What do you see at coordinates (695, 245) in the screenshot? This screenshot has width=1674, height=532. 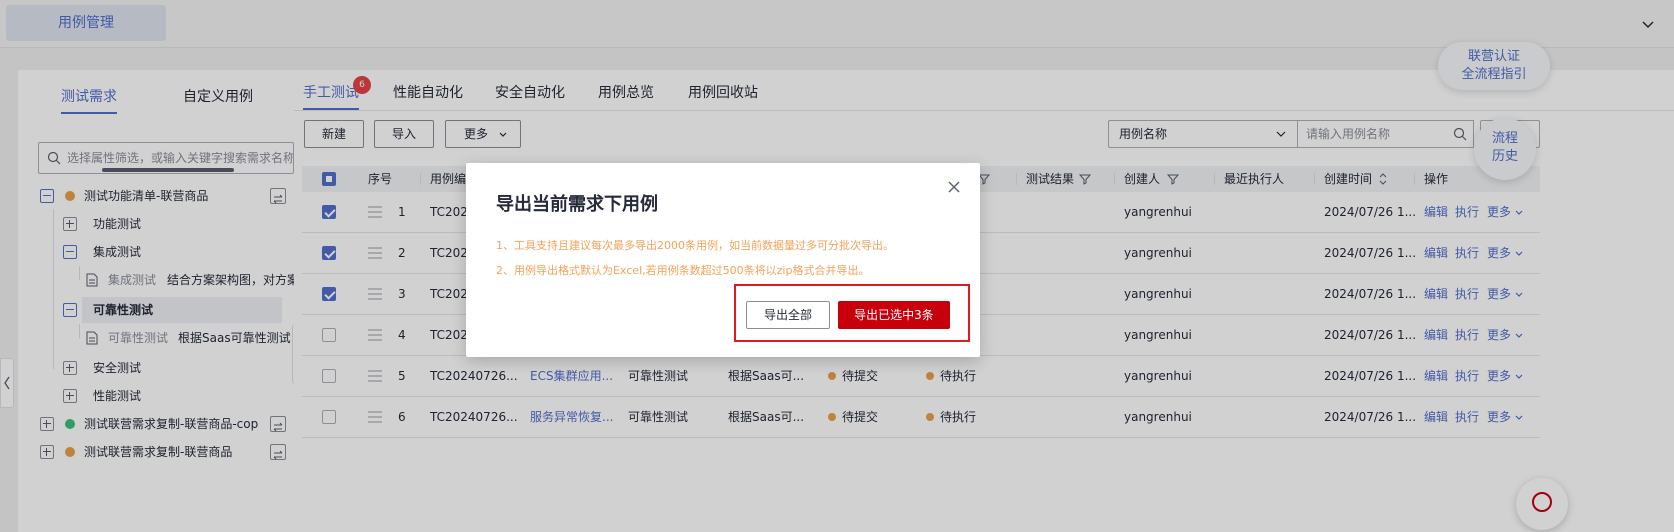 I see `dialog-tip-1: 1、工具支持且建议每次最多导出2000条用例，如当前数据量过多可分批次导出。` at bounding box center [695, 245].